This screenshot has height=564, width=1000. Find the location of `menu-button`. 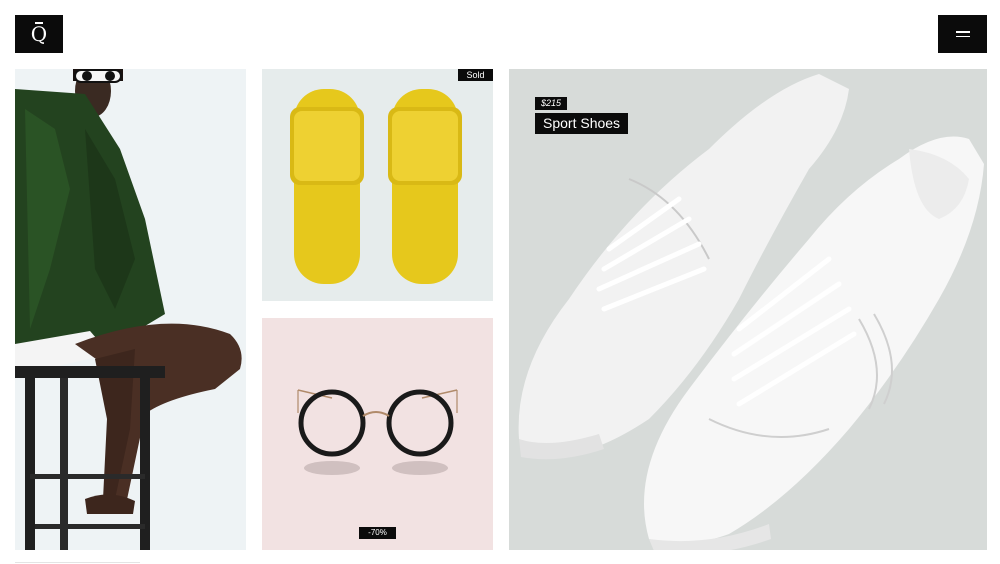

menu-button is located at coordinates (962, 34).